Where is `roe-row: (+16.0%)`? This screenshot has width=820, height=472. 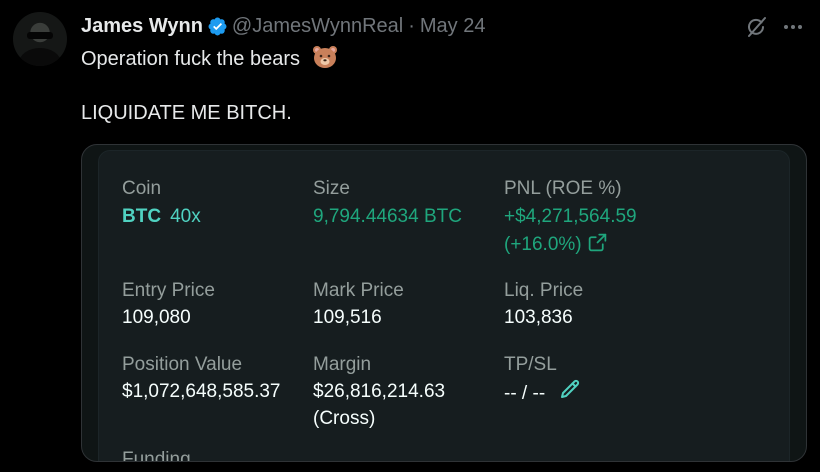 roe-row: (+16.0%) is located at coordinates (556, 244).